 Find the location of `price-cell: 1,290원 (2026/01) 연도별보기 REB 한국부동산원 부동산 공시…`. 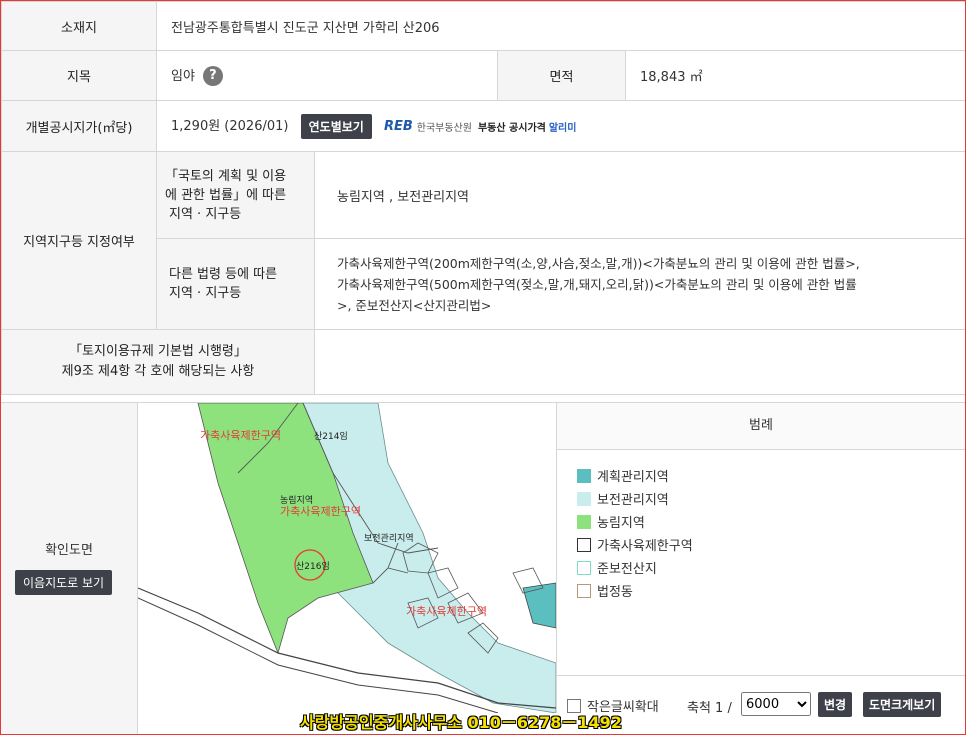

price-cell: 1,290원 (2026/01) 연도별보기 REB 한국부동산원 부동산 공시… is located at coordinates (560, 126).